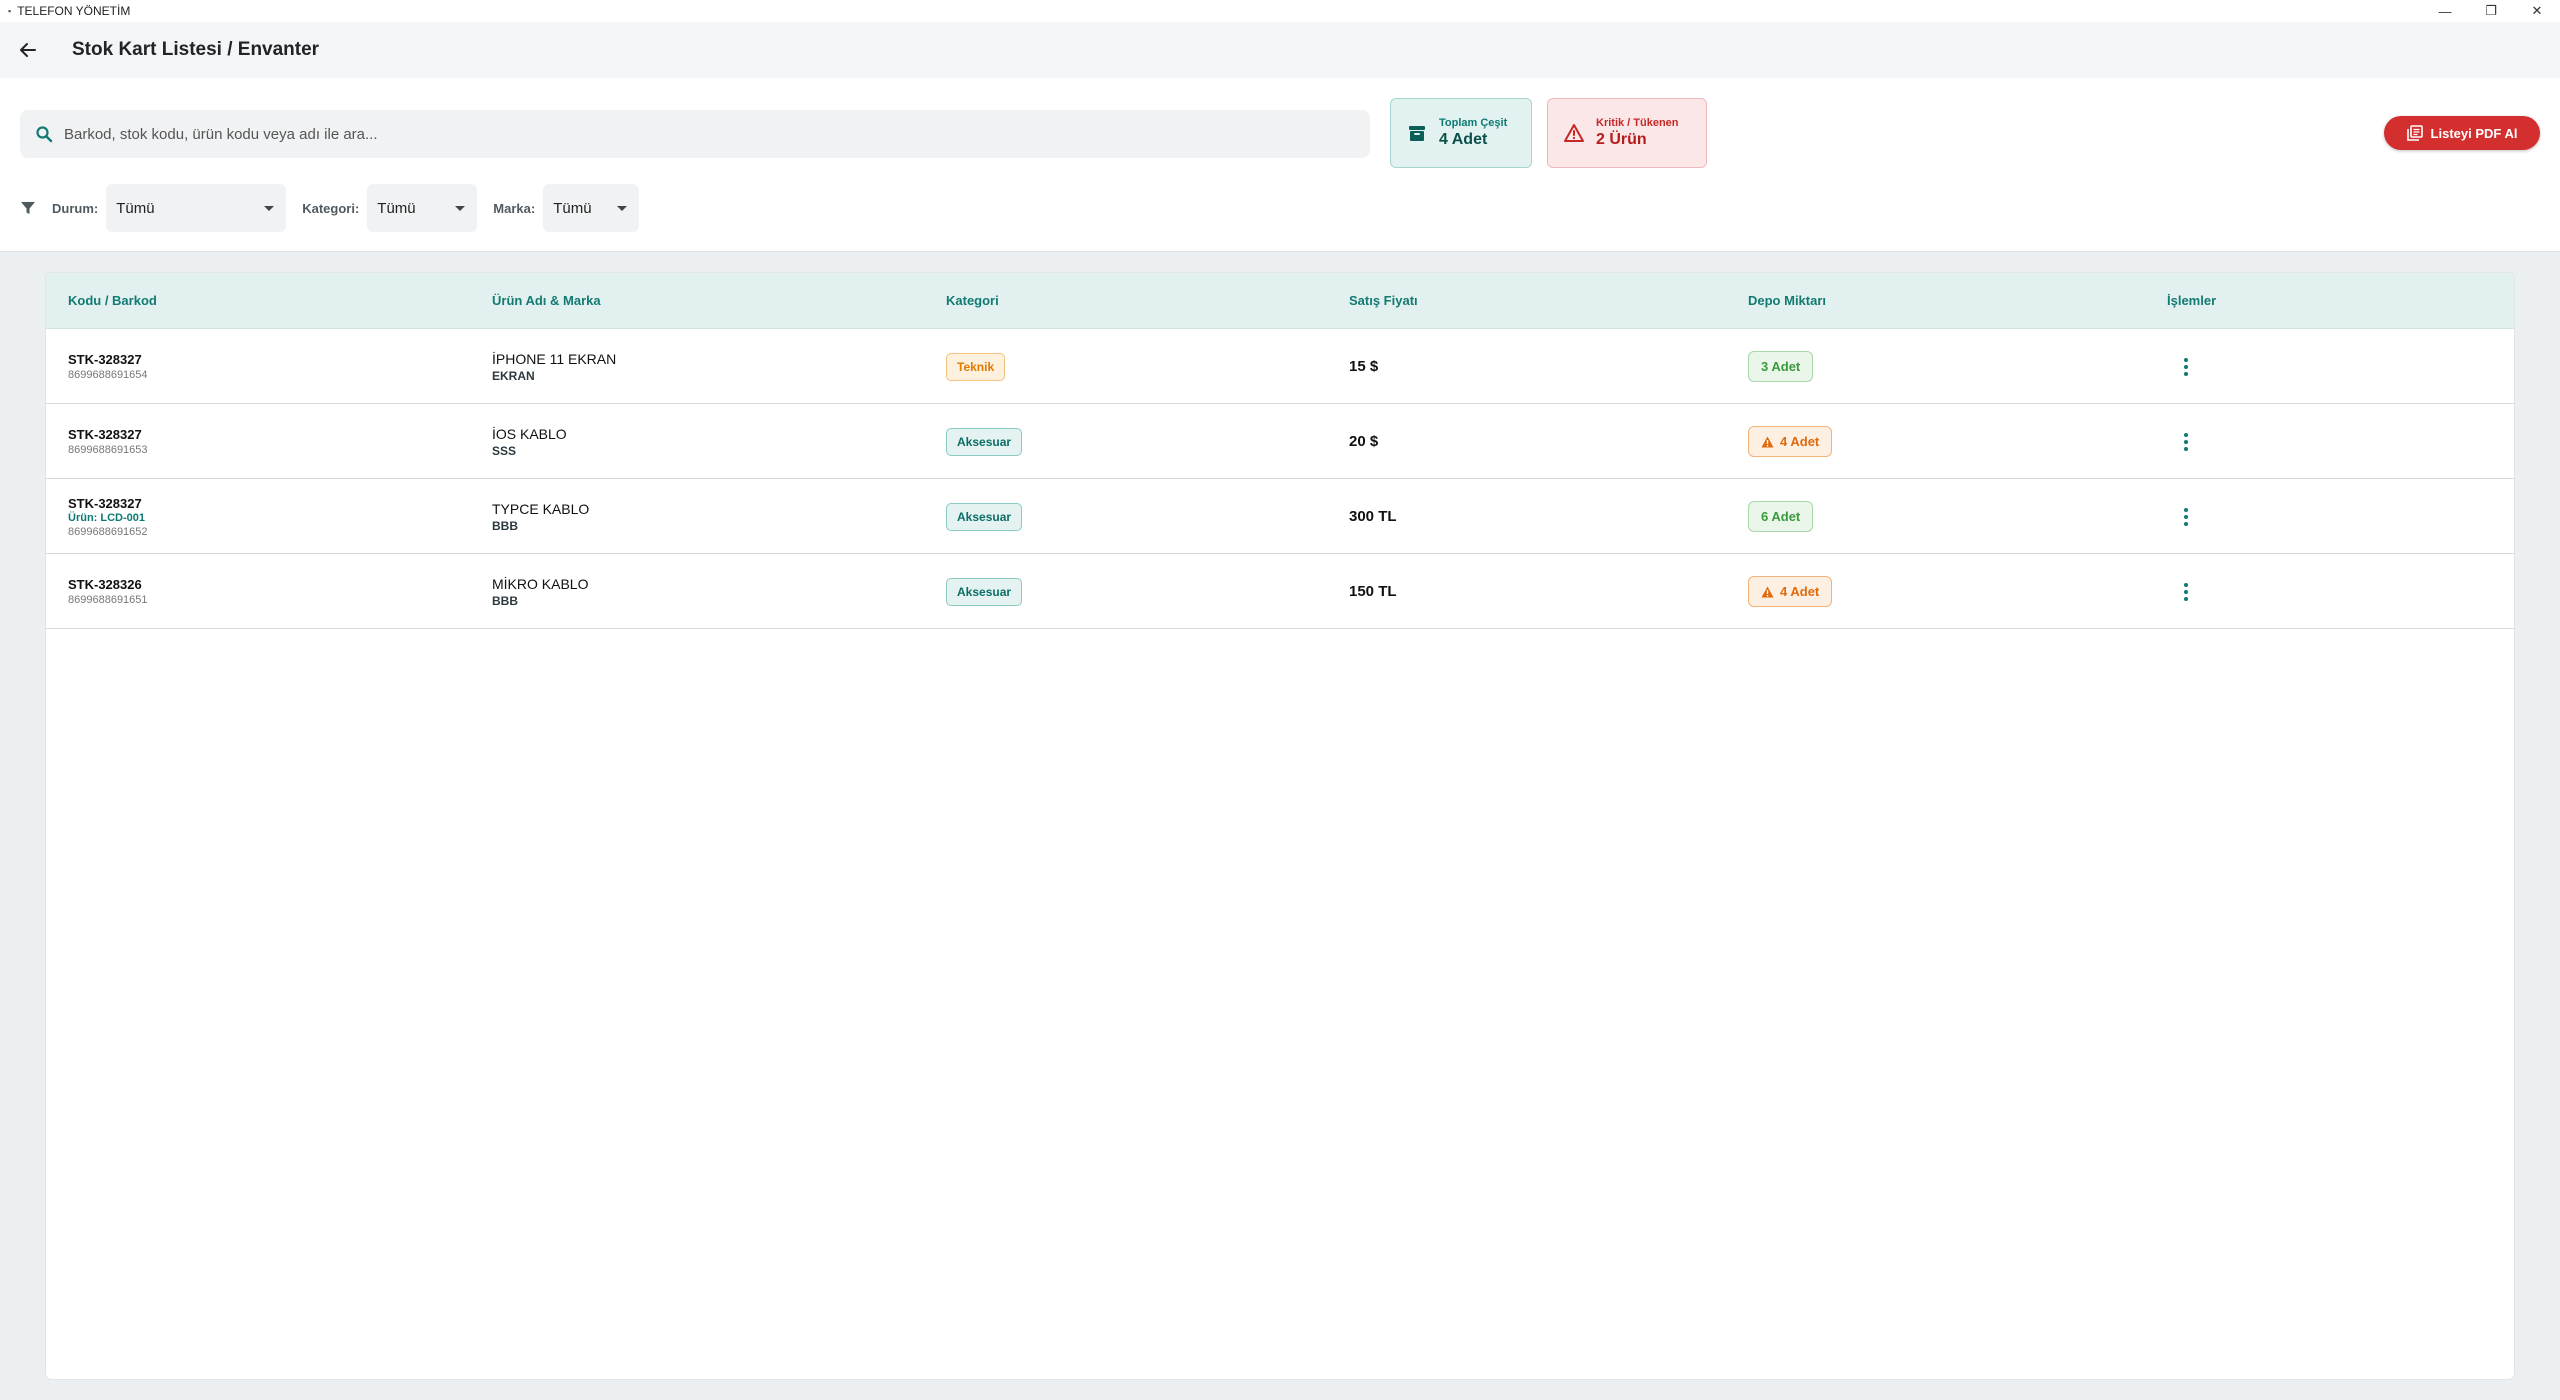 The width and height of the screenshot is (2560, 1400). Describe the element at coordinates (1637, 123) in the screenshot. I see `critical-stock-label: Kritik / Tükenen` at that location.